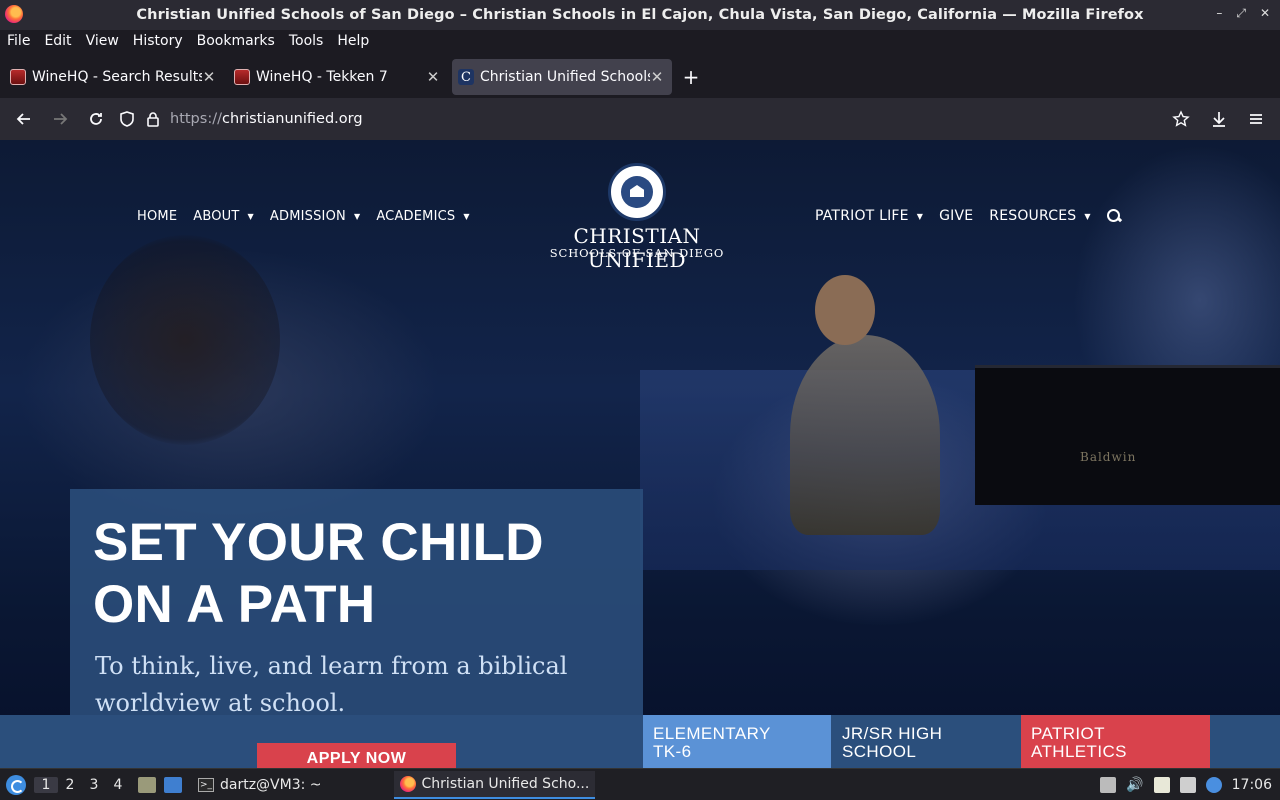  I want to click on nav-label: GIVE, so click(956, 216).